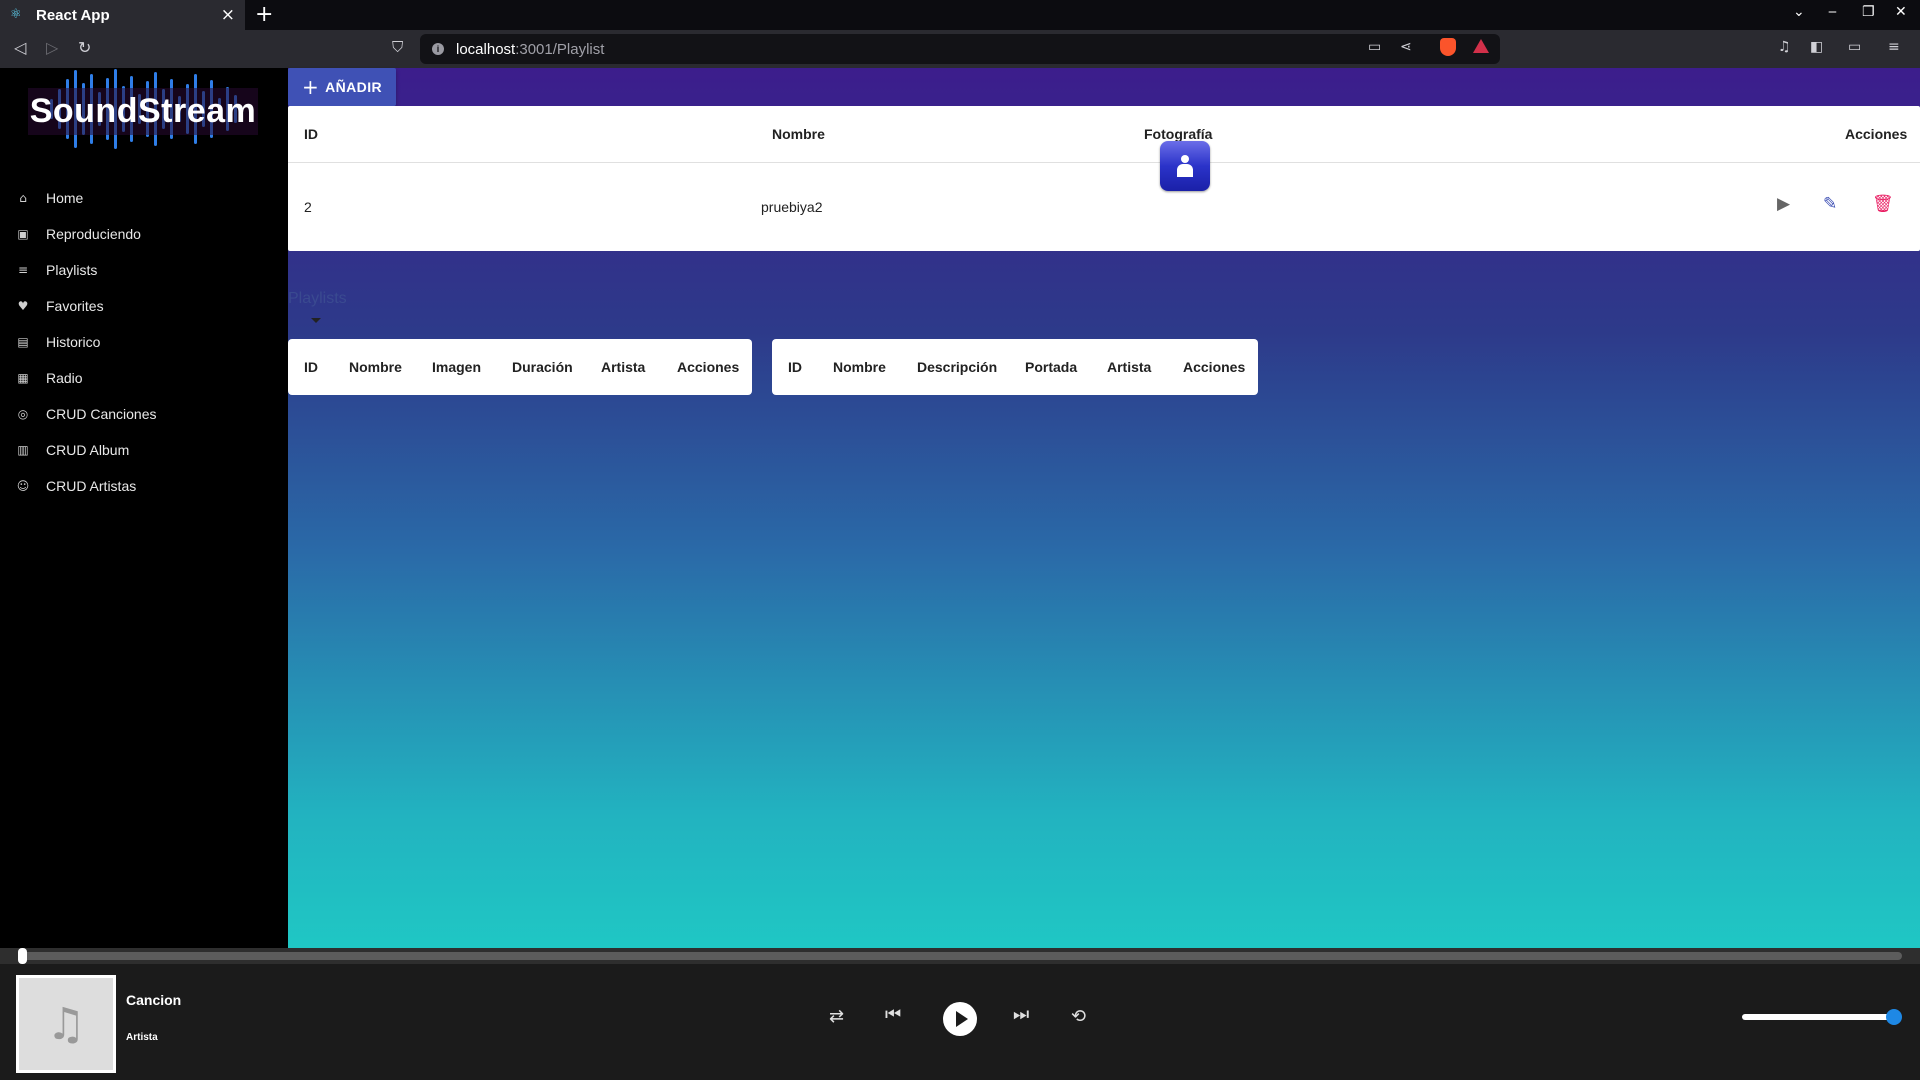 The height and width of the screenshot is (1080, 1920). What do you see at coordinates (310, 87) in the screenshot?
I see `plus-icon: +` at bounding box center [310, 87].